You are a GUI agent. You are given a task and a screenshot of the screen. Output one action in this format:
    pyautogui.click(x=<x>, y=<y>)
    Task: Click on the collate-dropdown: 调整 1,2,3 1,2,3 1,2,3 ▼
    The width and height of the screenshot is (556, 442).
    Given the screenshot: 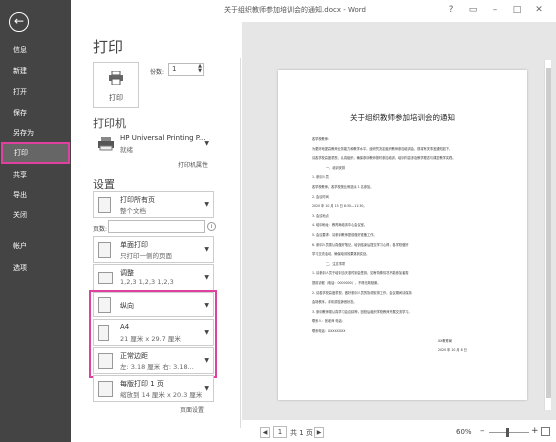 What is the action you would take?
    pyautogui.click(x=153, y=277)
    